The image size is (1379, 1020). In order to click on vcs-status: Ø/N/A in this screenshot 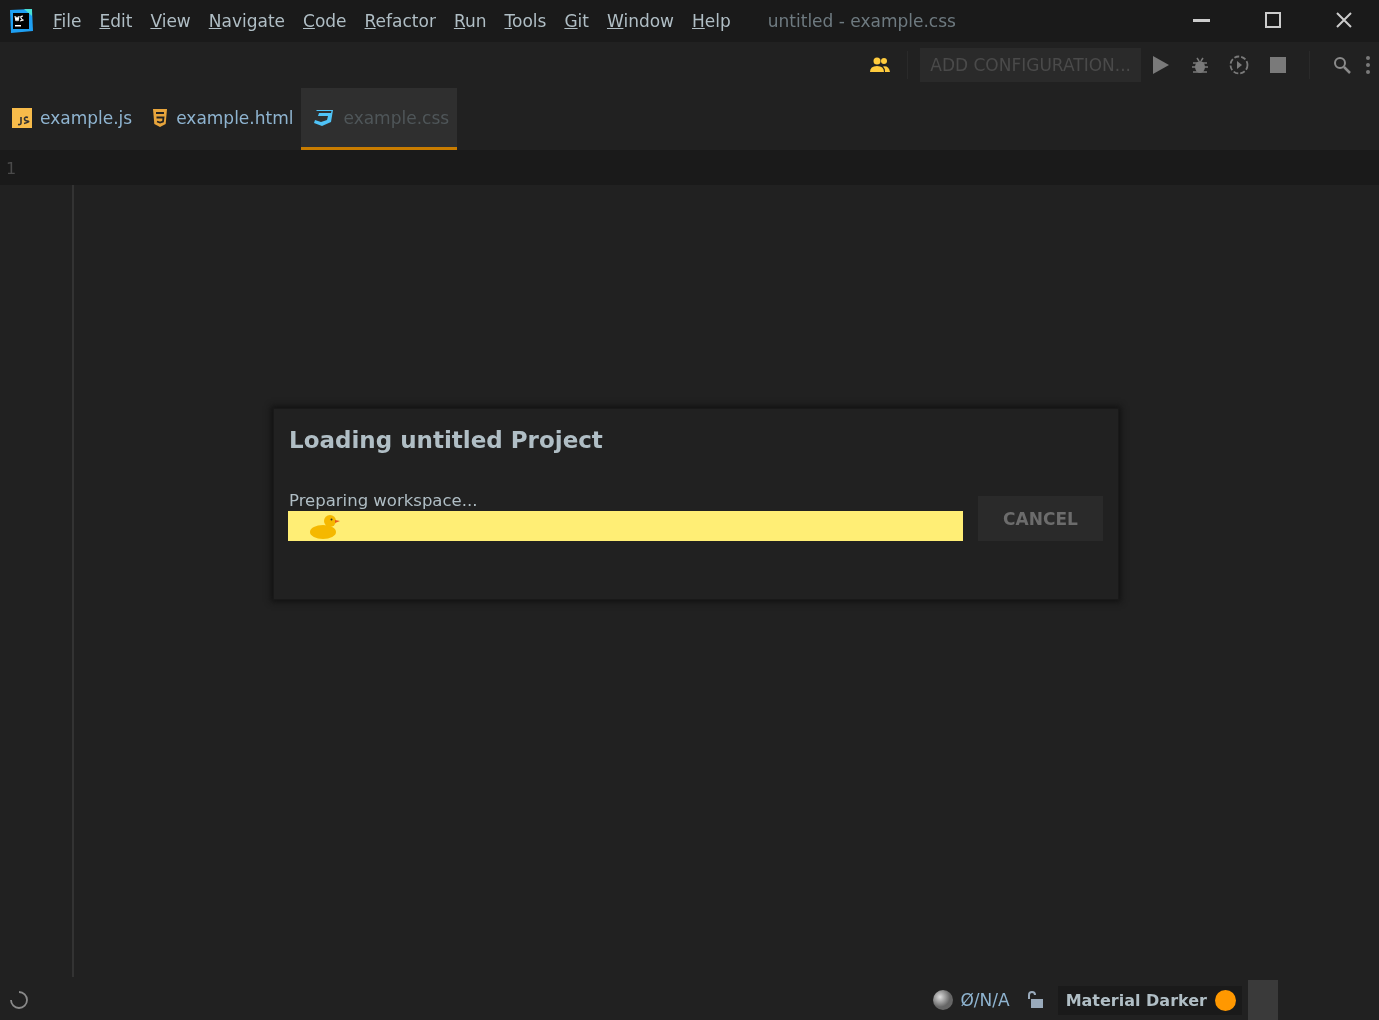, I will do `click(985, 1000)`.